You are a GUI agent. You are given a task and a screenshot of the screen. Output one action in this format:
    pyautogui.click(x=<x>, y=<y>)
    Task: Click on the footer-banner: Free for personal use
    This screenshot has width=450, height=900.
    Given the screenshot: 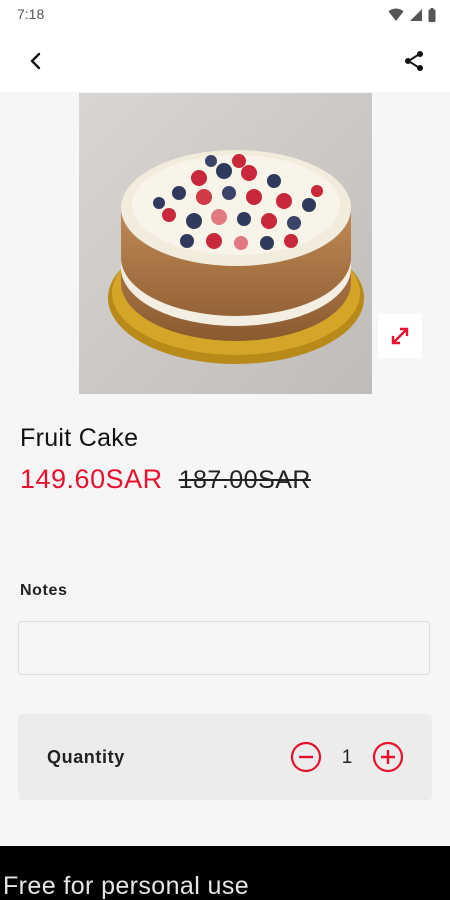 What is the action you would take?
    pyautogui.click(x=225, y=873)
    